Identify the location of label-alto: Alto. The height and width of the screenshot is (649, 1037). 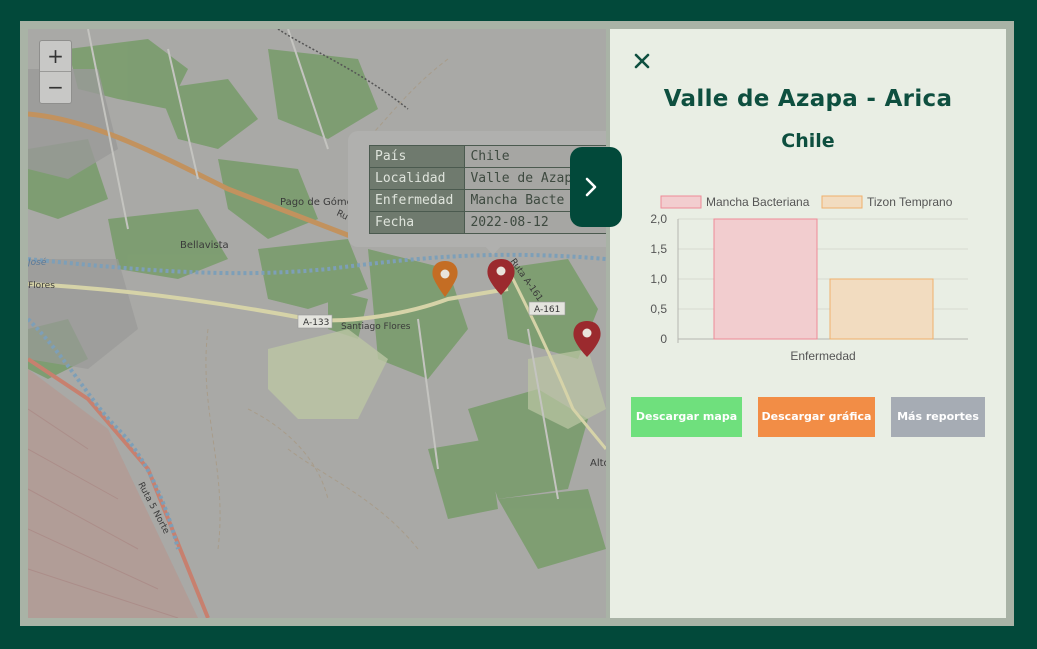
(598, 463).